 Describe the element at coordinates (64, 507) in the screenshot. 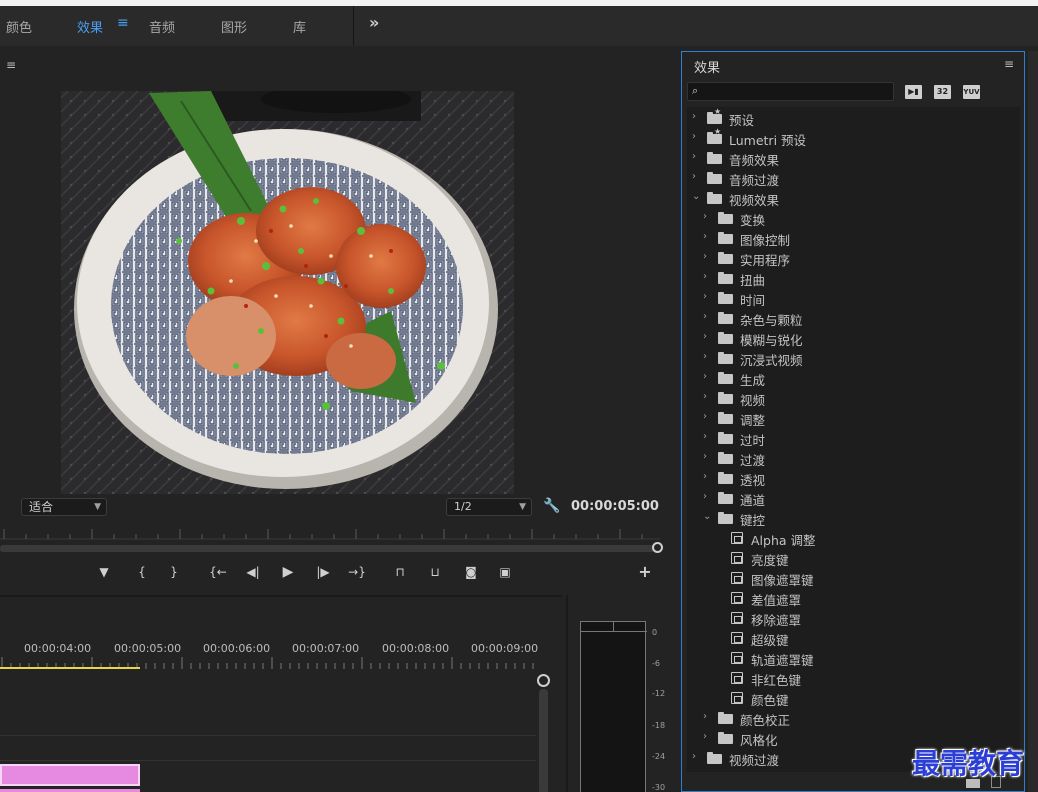

I see `zoom-fit-dropdown: 适合 ▼` at that location.